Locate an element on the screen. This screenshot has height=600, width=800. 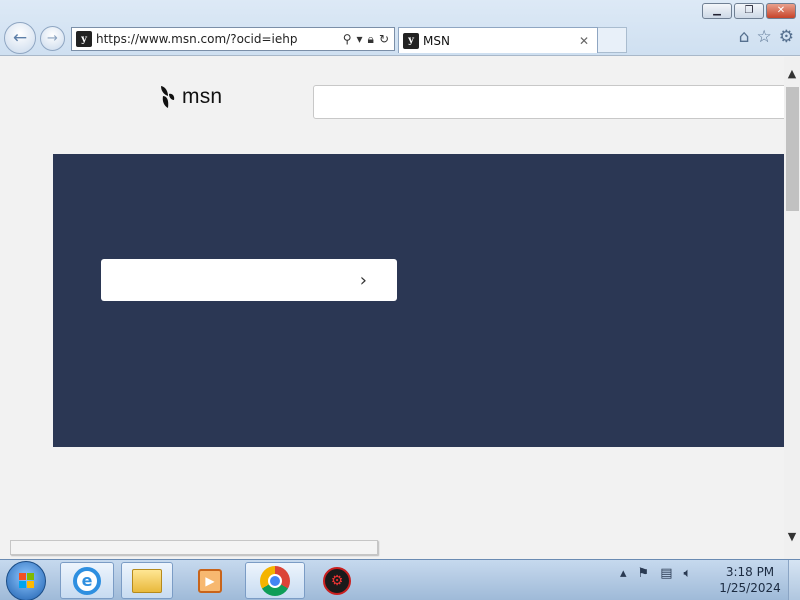
ie-icon: e is located at coordinates (87, 580).